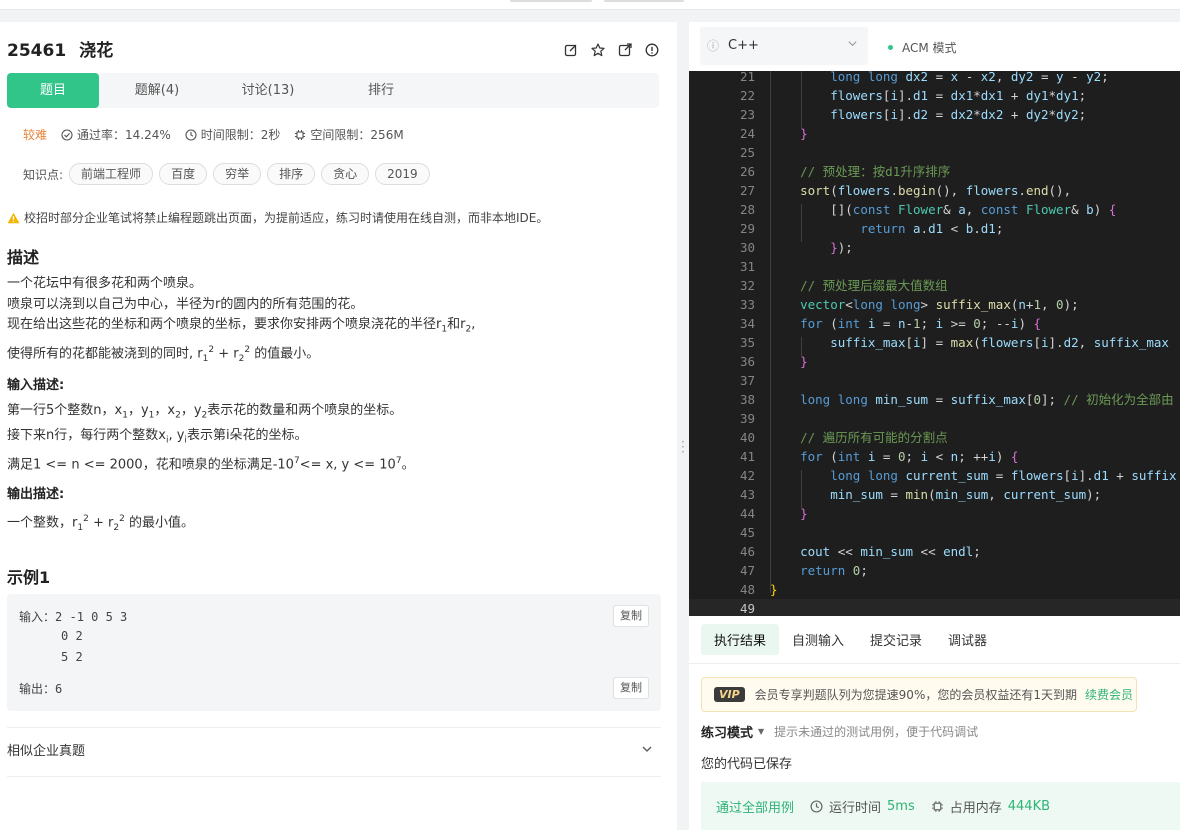 The width and height of the screenshot is (1180, 830). I want to click on tag-chip: 穷举, so click(237, 174).